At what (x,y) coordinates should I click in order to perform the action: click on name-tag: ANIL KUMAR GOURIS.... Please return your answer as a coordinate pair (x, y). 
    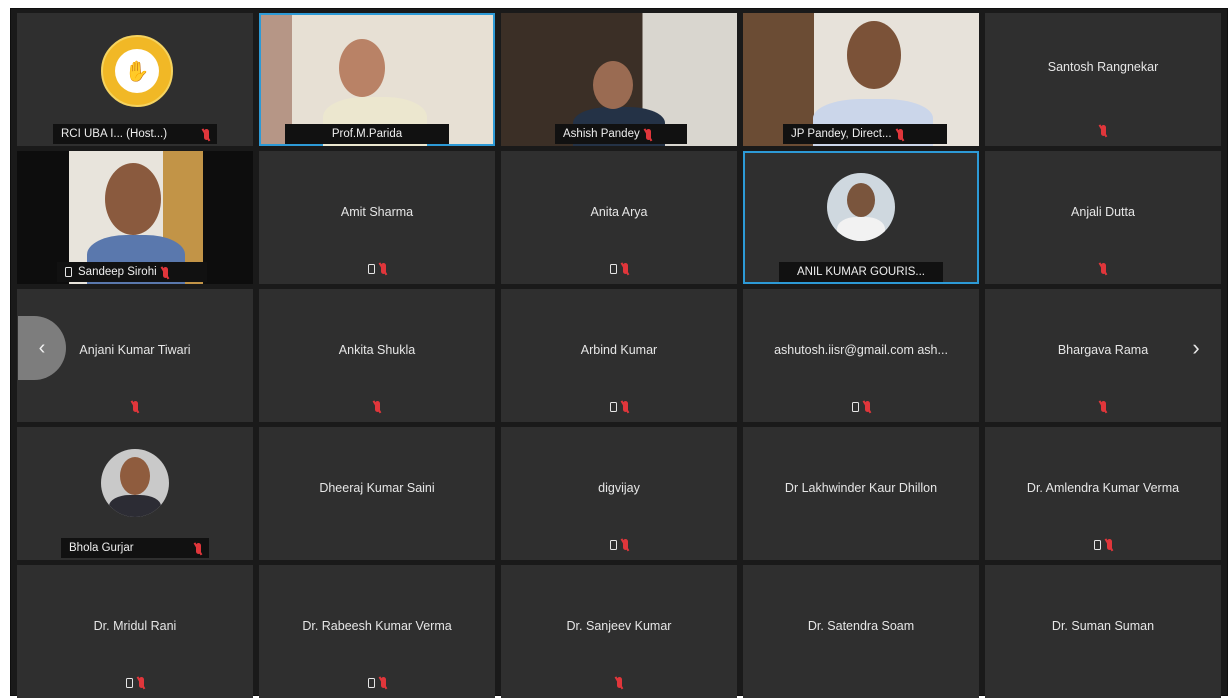
    Looking at the image, I should click on (861, 272).